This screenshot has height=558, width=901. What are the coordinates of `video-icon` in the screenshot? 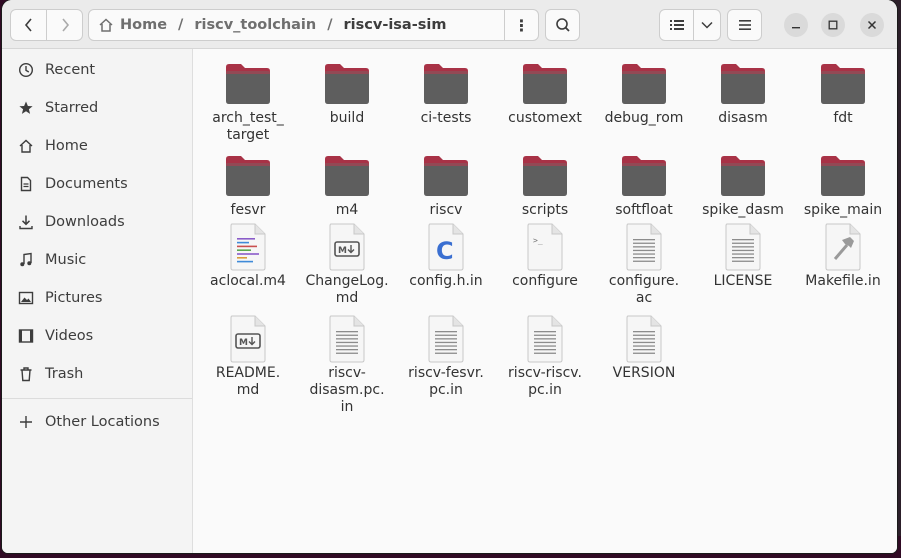 It's located at (26, 336).